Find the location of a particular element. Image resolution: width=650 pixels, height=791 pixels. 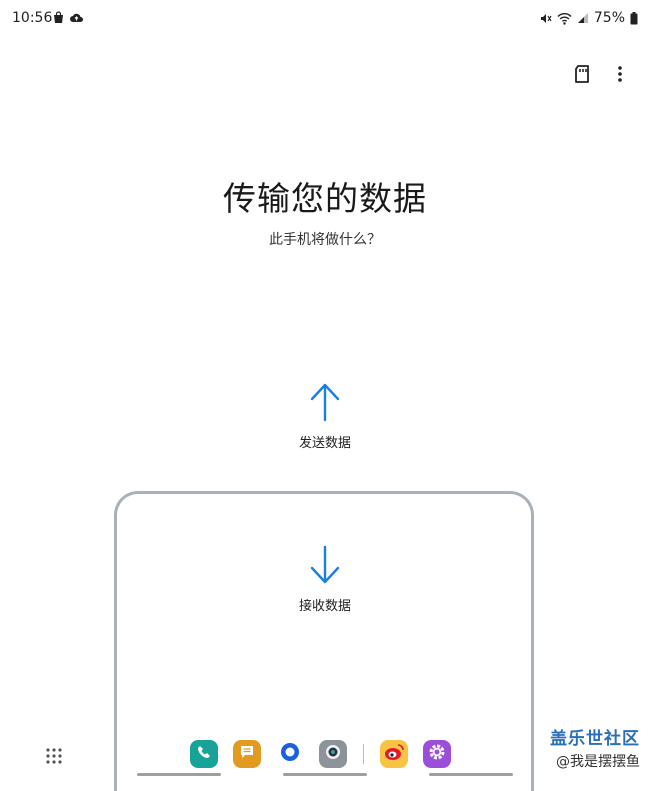

send-data-label: 发送数据 is located at coordinates (324, 443).